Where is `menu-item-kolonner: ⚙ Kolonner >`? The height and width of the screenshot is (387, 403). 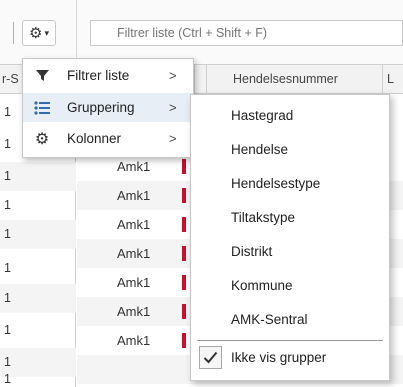 menu-item-kolonner: ⚙ Kolonner > is located at coordinates (108, 138).